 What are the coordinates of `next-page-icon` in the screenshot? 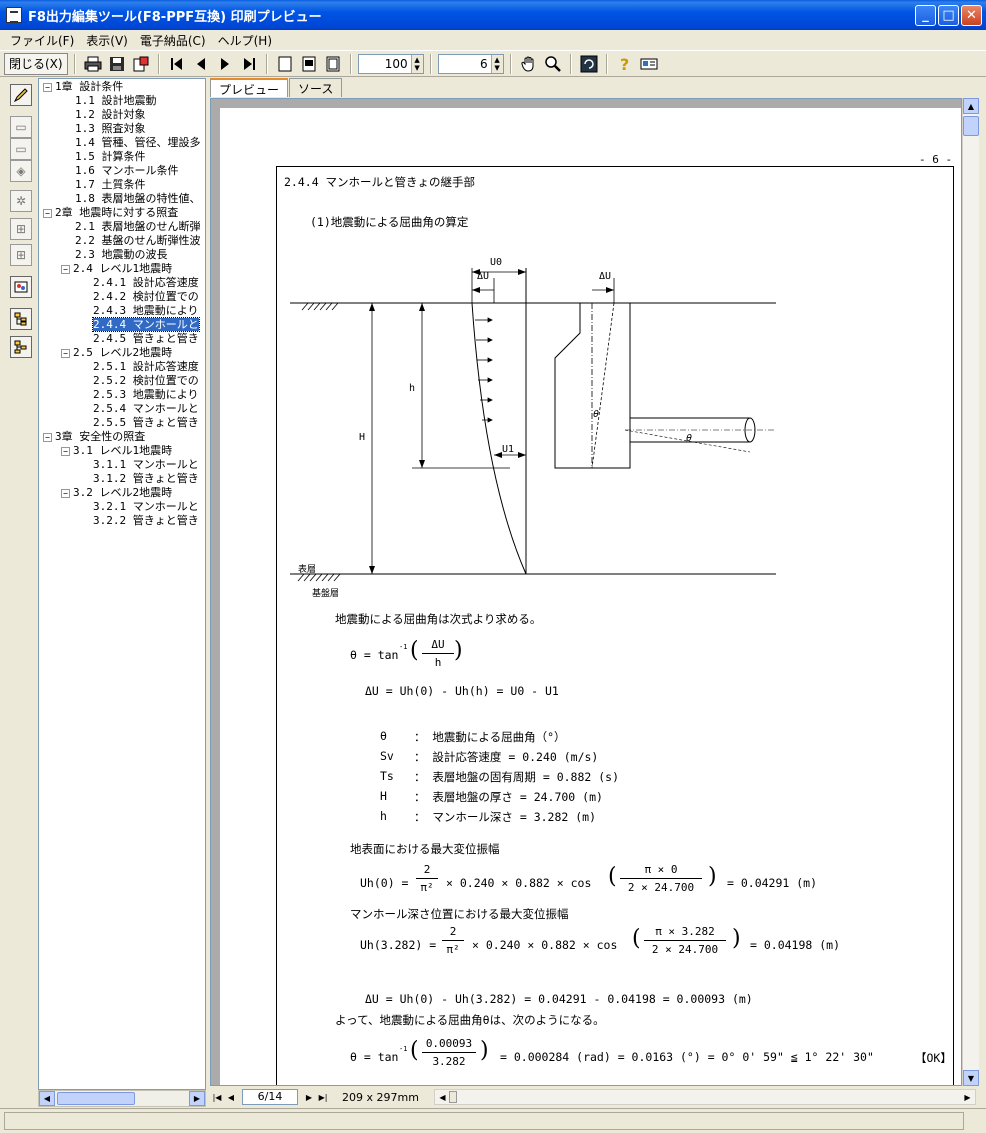 It's located at (225, 64).